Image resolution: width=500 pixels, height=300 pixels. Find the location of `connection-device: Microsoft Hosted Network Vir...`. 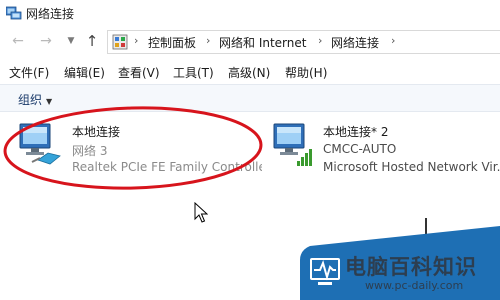

connection-device: Microsoft Hosted Network Vir... is located at coordinates (411, 167).